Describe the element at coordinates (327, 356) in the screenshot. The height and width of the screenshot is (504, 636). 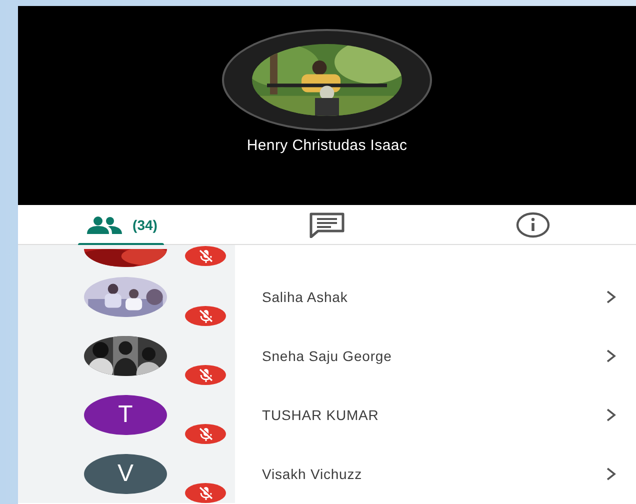
I see `participant-name: Sneha Saju George` at that location.